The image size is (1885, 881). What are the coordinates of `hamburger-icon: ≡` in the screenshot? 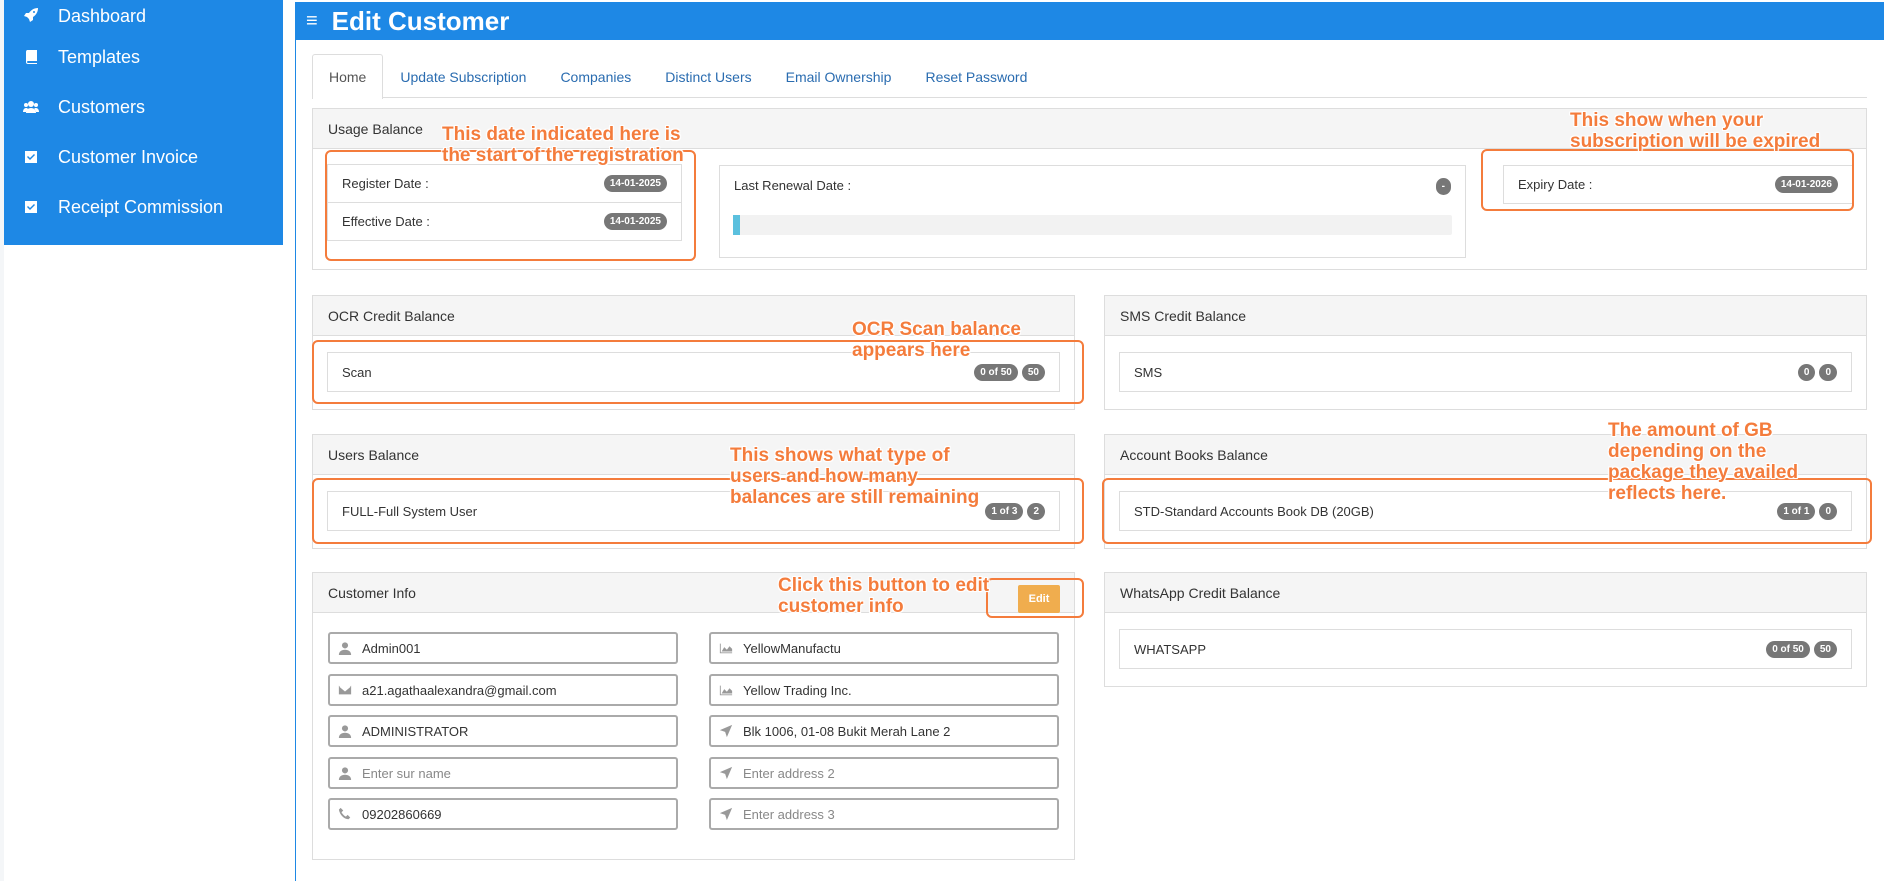 It's located at (312, 21).